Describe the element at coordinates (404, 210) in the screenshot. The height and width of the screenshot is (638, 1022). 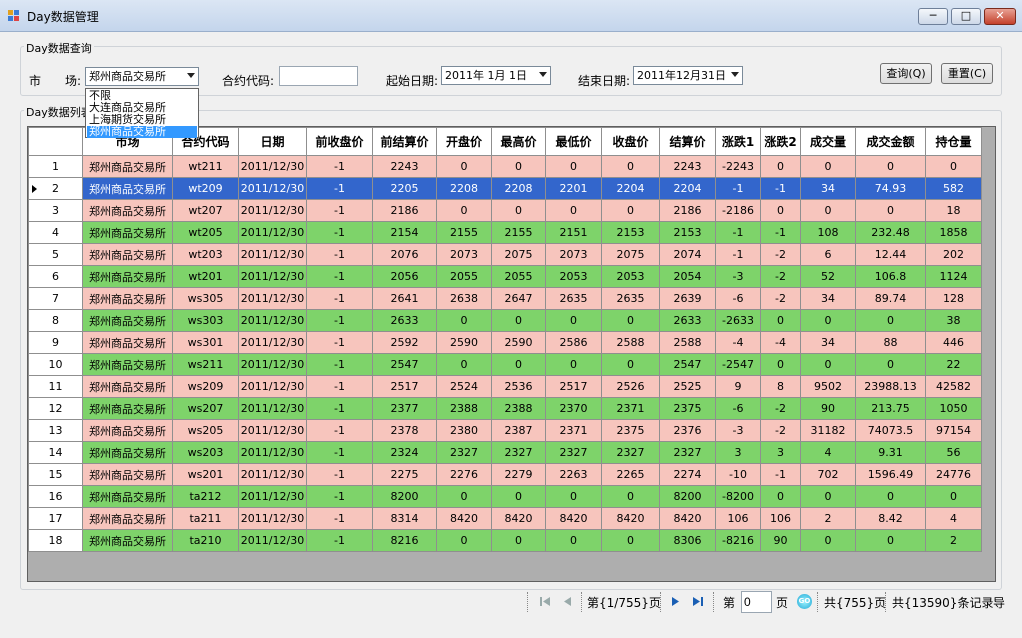
I see `table-cell: 2186` at that location.